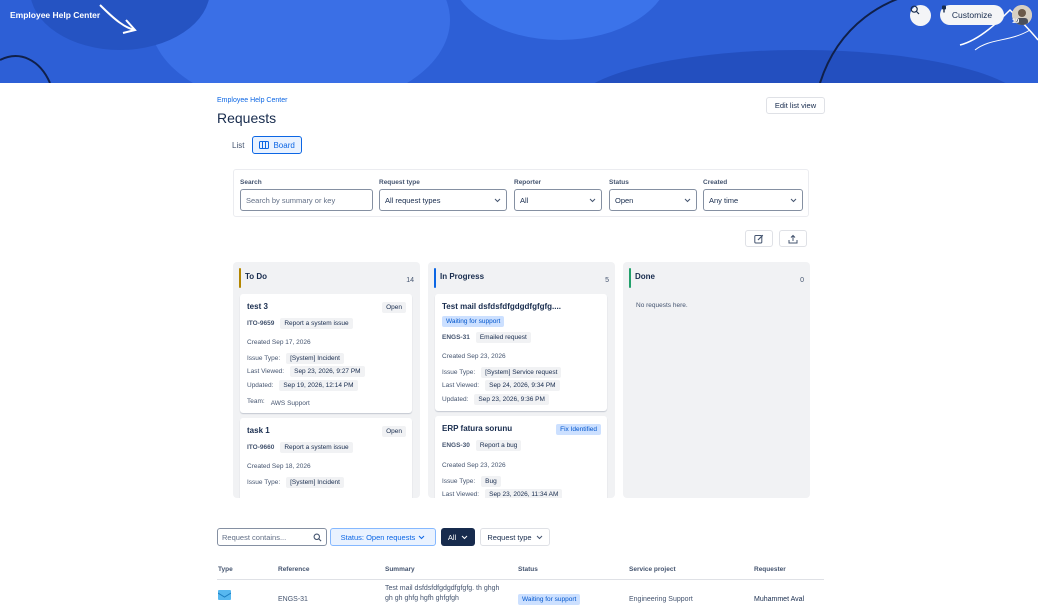 This screenshot has width=1038, height=605. Describe the element at coordinates (482, 445) in the screenshot. I see `card-ref-row: ENGS-30 Report a bug` at that location.